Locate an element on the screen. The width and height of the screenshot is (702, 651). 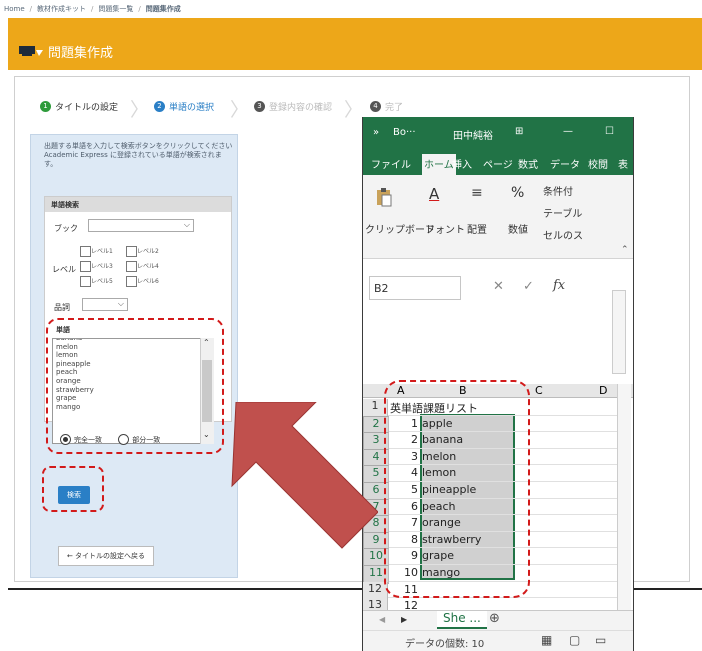
level-text: レベル3 is located at coordinates (102, 266).